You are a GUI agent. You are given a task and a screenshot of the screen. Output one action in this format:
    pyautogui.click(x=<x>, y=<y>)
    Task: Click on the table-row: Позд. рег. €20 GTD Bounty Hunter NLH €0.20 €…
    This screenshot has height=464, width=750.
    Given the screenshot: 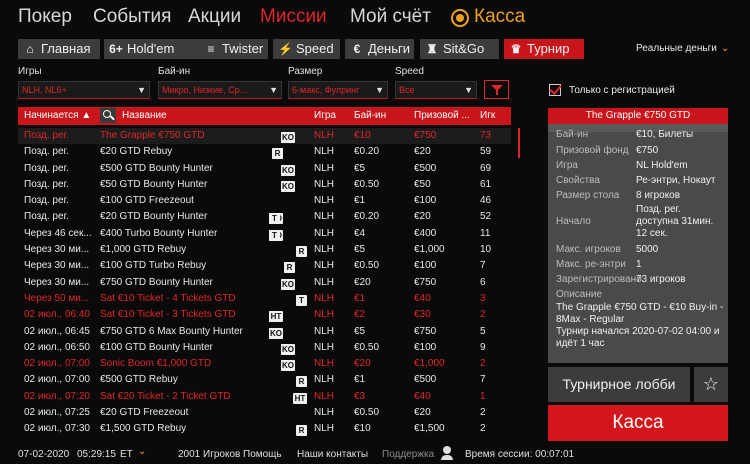 What is the action you would take?
    pyautogui.click(x=264, y=217)
    